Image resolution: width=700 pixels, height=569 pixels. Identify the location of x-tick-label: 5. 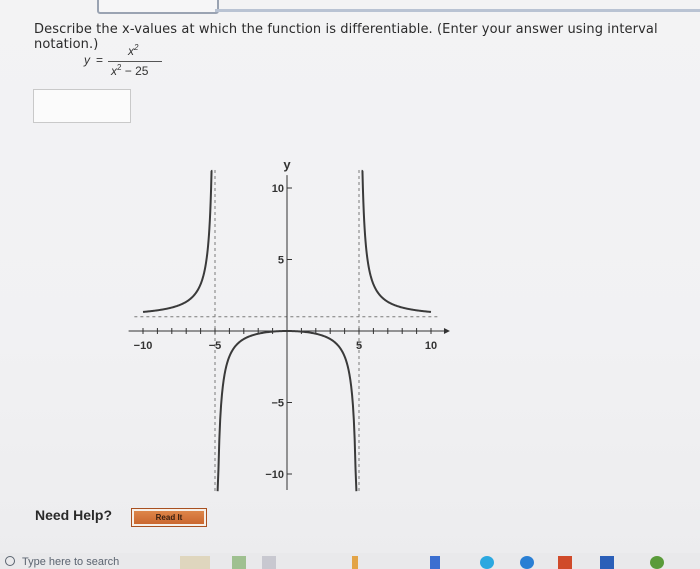
(359, 346).